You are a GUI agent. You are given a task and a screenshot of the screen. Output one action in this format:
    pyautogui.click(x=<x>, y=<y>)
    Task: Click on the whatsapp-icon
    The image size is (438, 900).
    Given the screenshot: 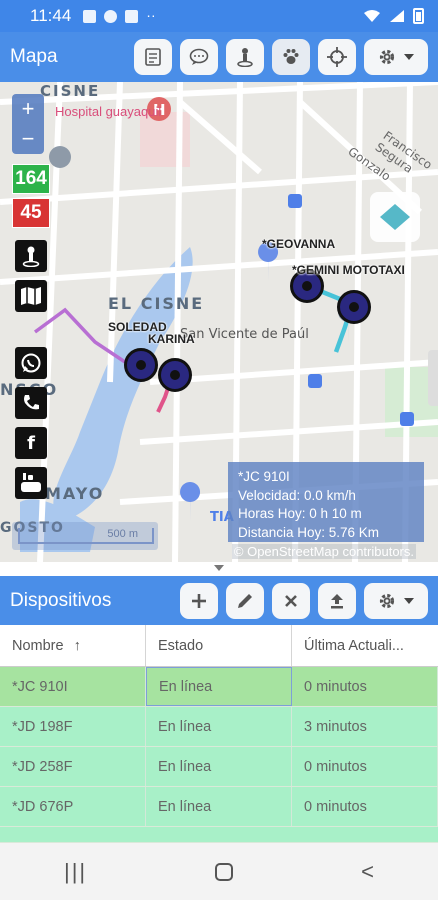 What is the action you would take?
    pyautogui.click(x=31, y=363)
    